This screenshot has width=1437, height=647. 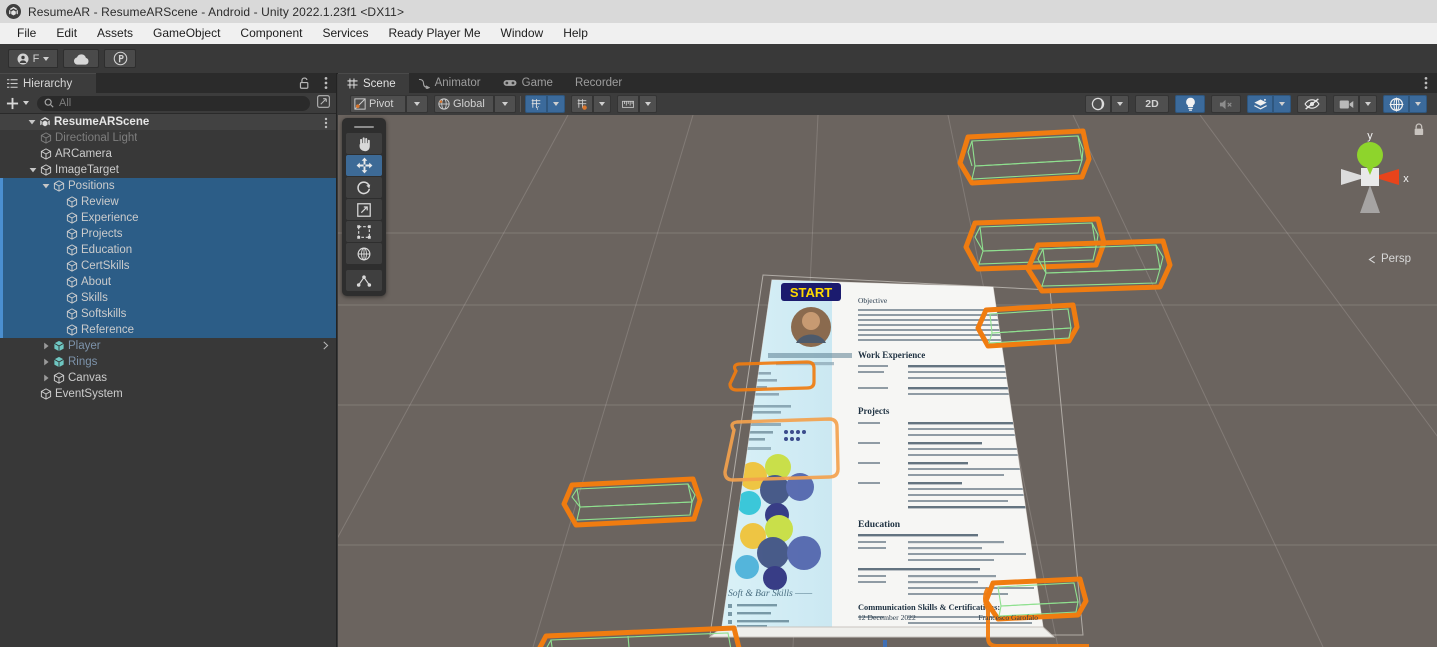 I want to click on menu-item-assets: Assets, so click(x=115, y=33).